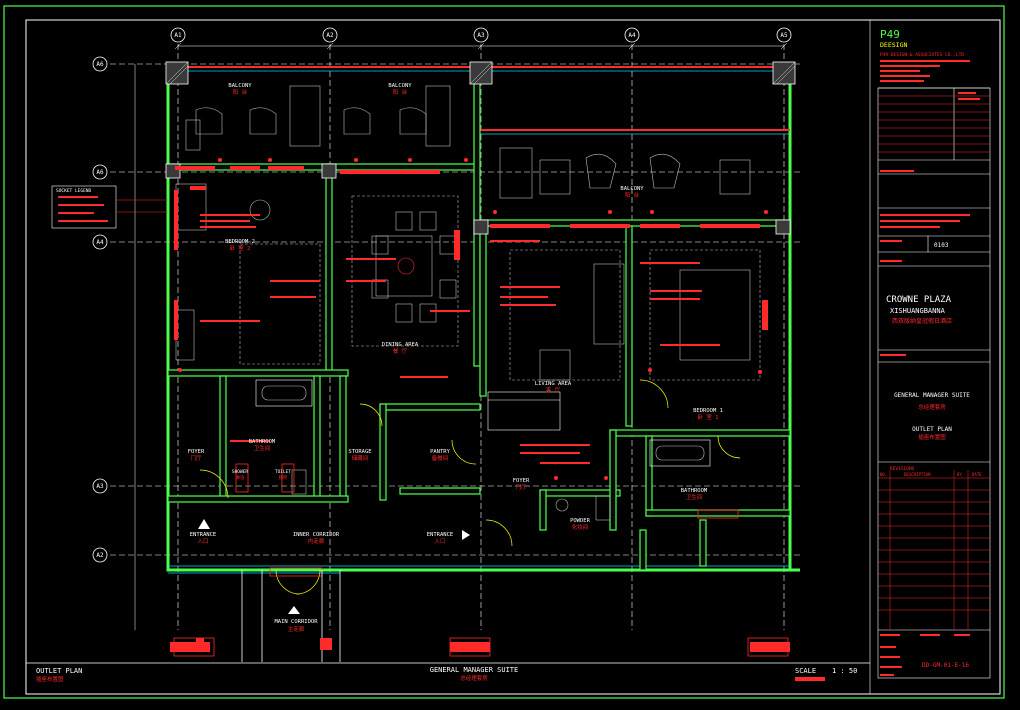  I want to click on grid-label-row-1: A6, so click(100, 64).